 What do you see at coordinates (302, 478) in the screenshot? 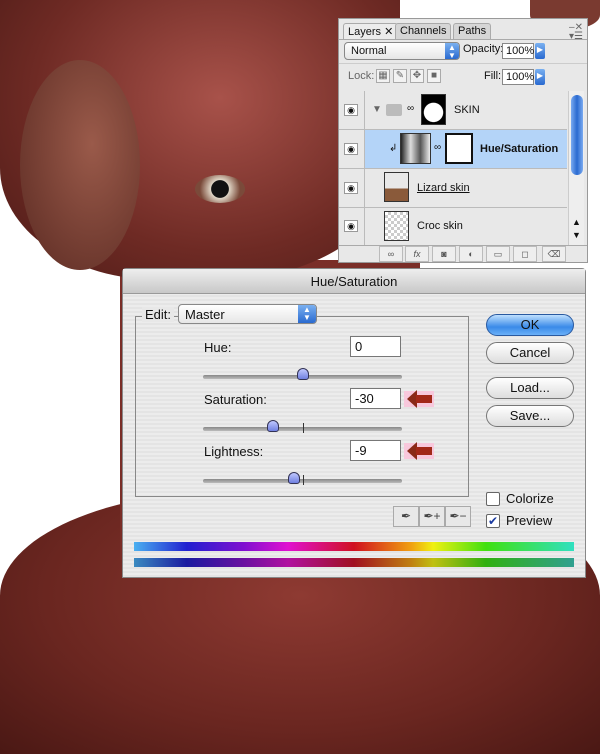
I see `lightness-slider` at bounding box center [302, 478].